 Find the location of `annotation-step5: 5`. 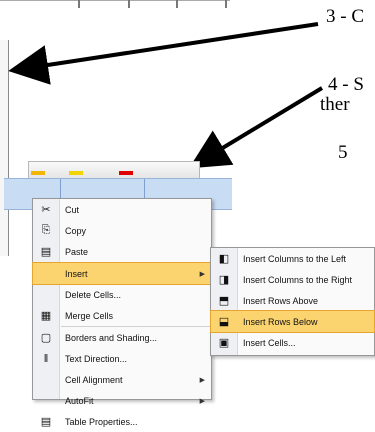

annotation-step5: 5 is located at coordinates (343, 152).